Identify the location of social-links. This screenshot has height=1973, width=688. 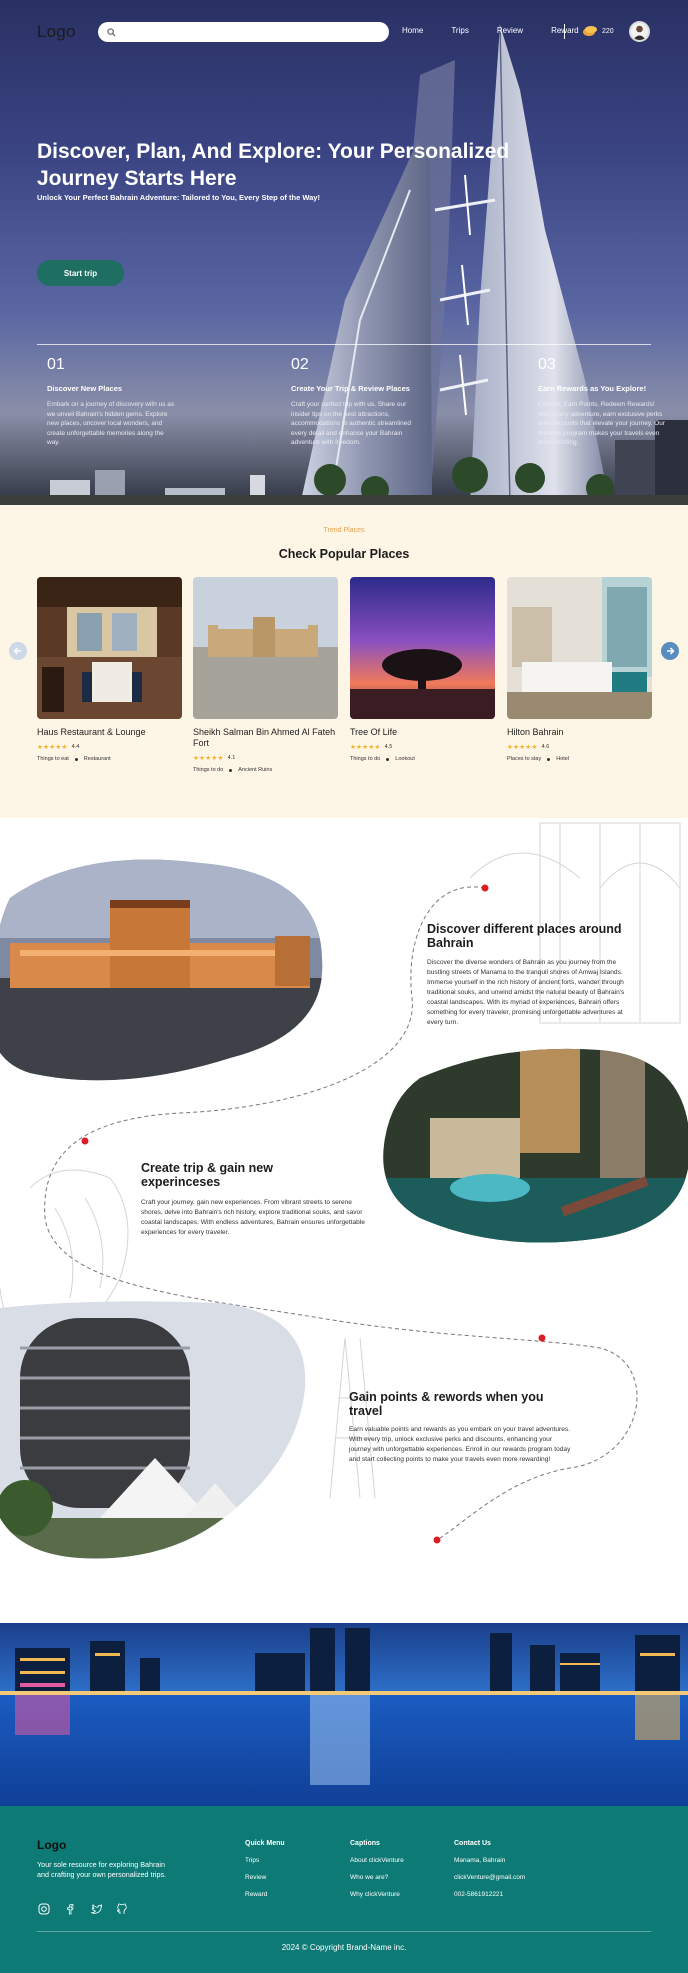
(89, 1909).